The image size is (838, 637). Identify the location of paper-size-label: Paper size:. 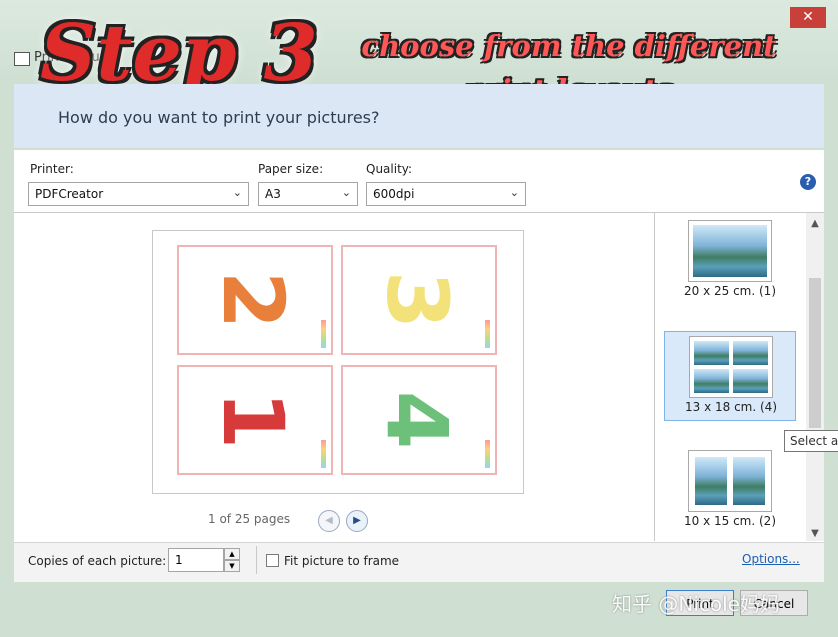
(291, 169).